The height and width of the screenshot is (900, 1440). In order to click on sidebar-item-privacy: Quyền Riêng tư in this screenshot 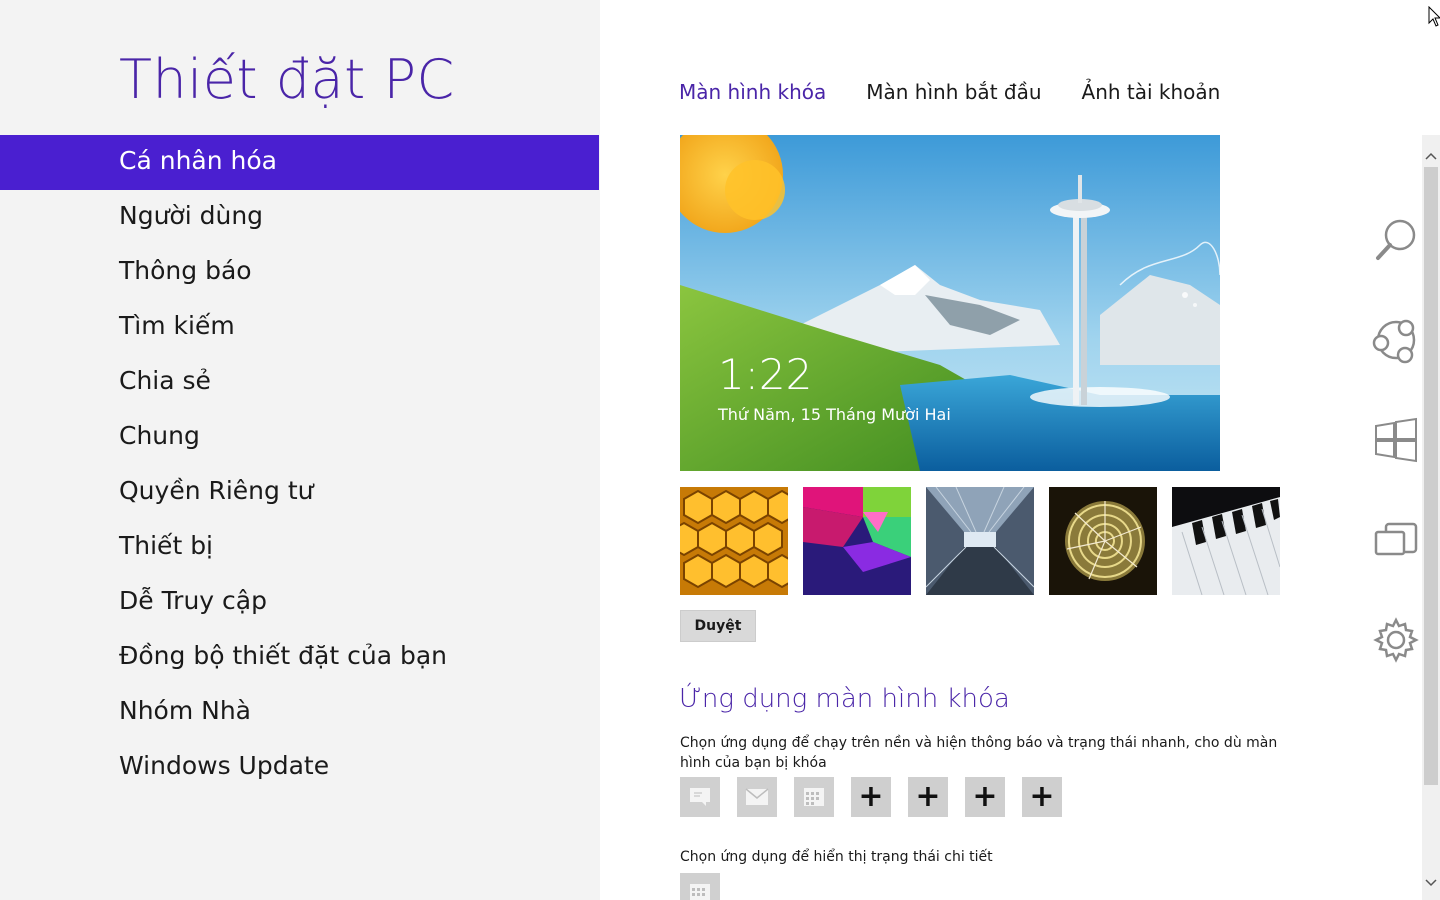, I will do `click(299, 492)`.